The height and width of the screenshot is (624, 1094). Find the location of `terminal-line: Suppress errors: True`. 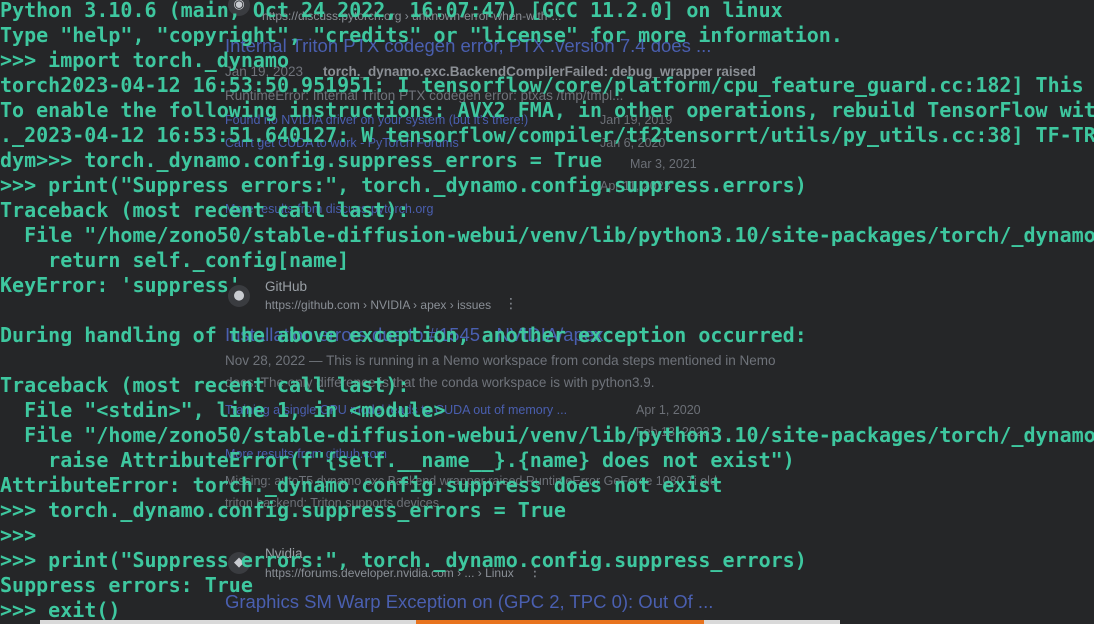

terminal-line: Suppress errors: True is located at coordinates (126, 585).